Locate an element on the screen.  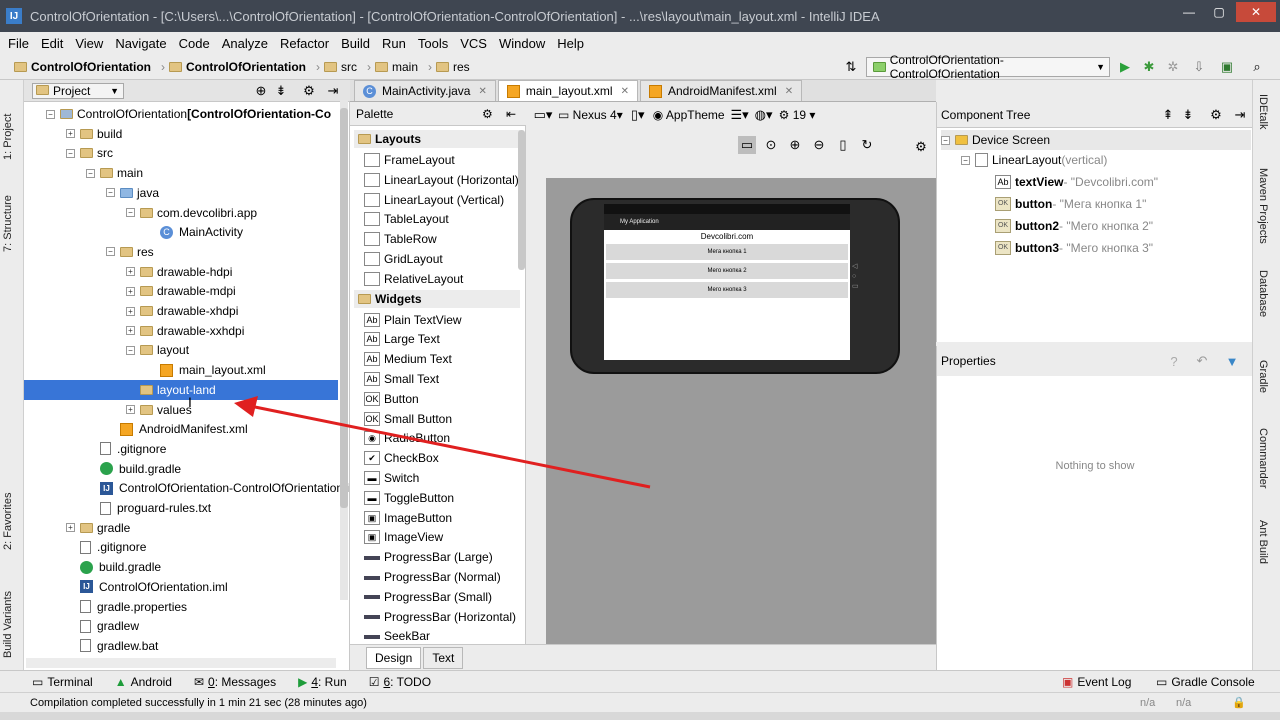
breadcrumb-main: main is located at coordinates (396, 67).